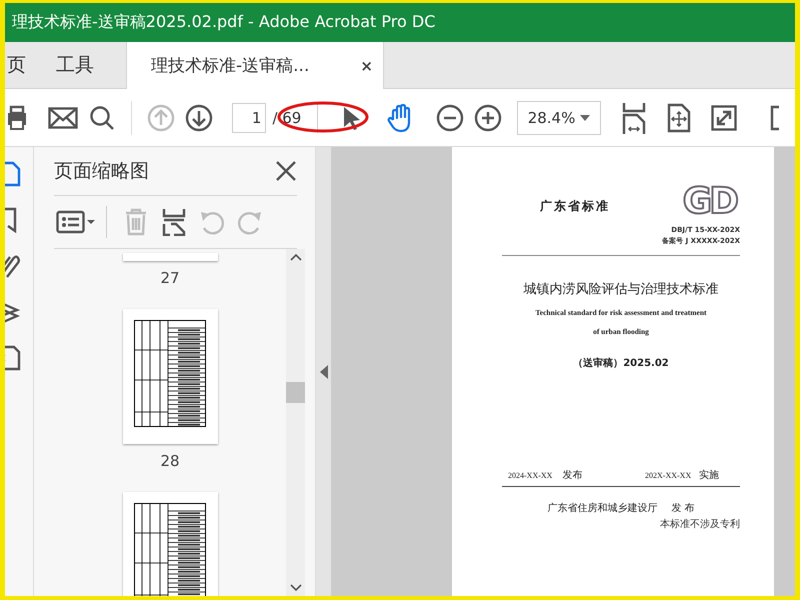  What do you see at coordinates (621, 289) in the screenshot?
I see `document-title: 城镇内涝风险评估与治理技术标准` at bounding box center [621, 289].